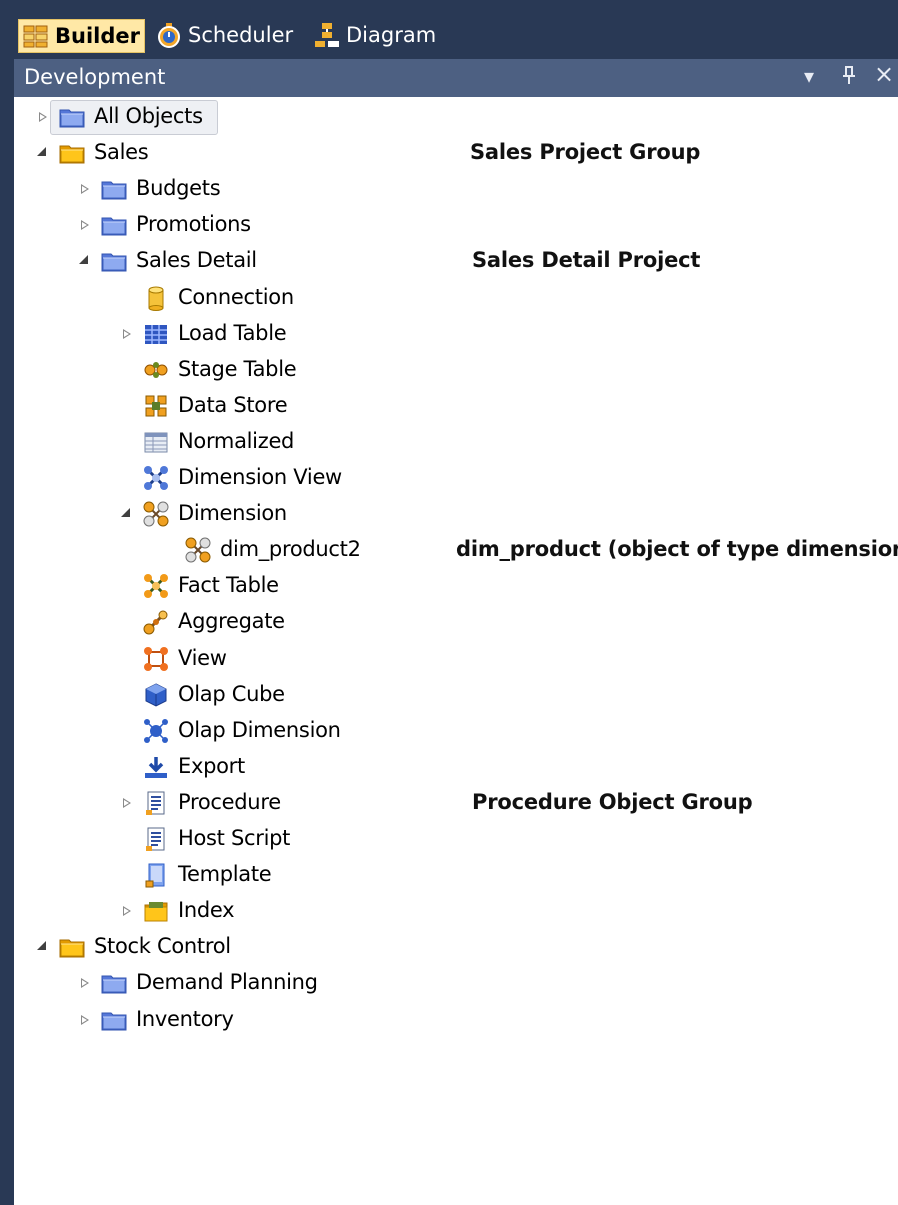 This screenshot has width=898, height=1205. Describe the element at coordinates (178, 188) in the screenshot. I see `tree-node-label: Budgets` at that location.